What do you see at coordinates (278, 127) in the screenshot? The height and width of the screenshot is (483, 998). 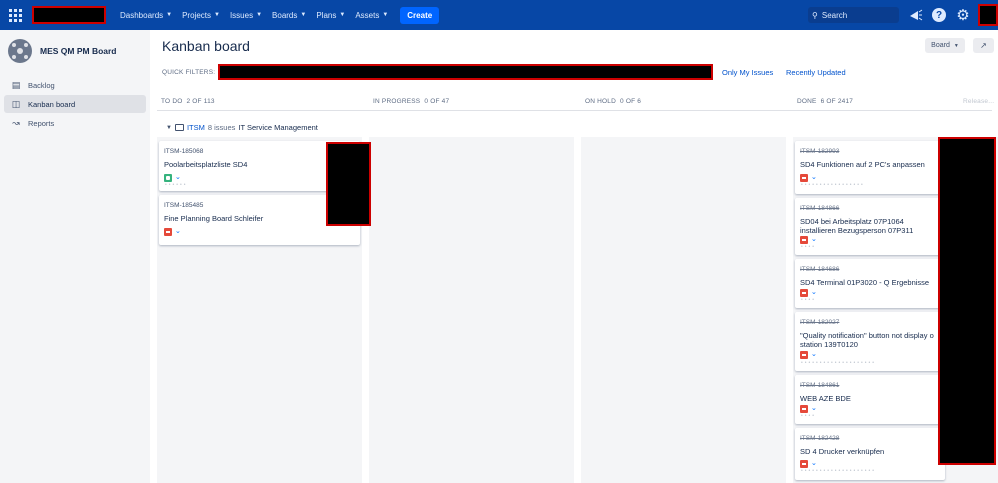 I see `swimlane-name: IT Service Management` at bounding box center [278, 127].